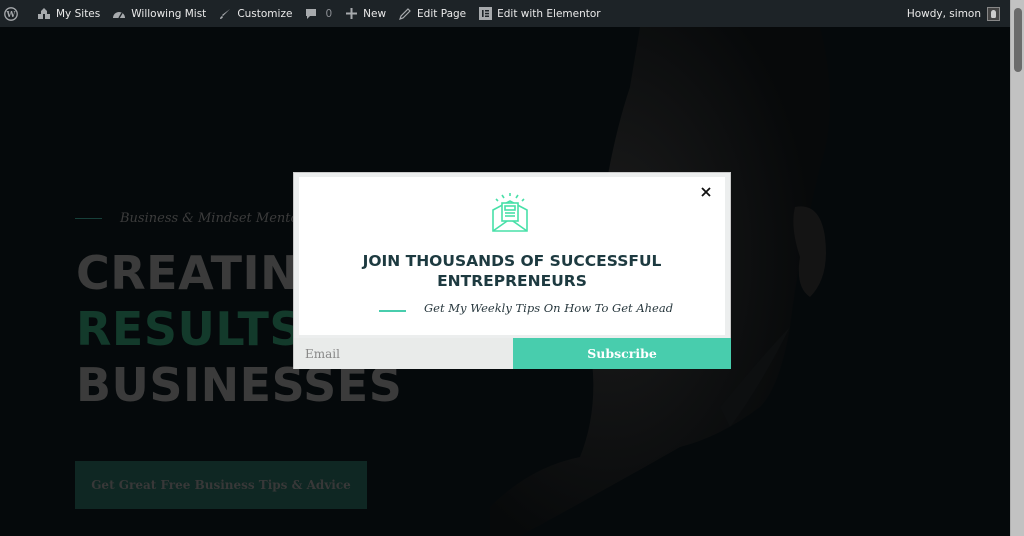 Image resolution: width=1024 pixels, height=536 pixels. I want to click on elementor-icon, so click(485, 14).